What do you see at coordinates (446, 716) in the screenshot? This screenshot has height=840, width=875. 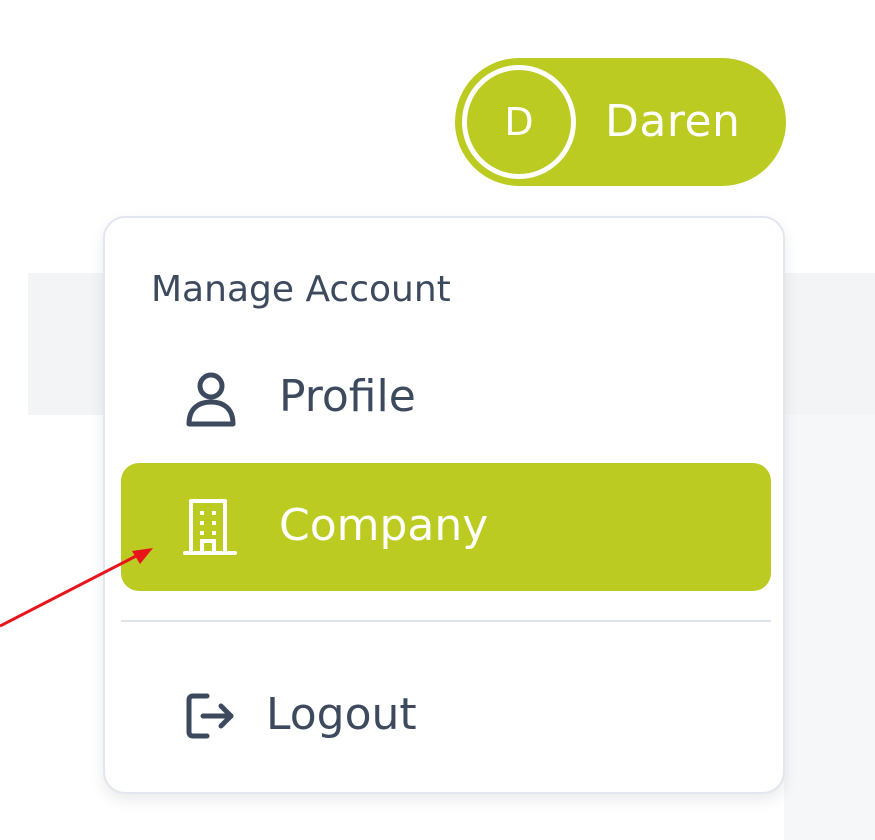 I see `menu-item-logout: Logout` at bounding box center [446, 716].